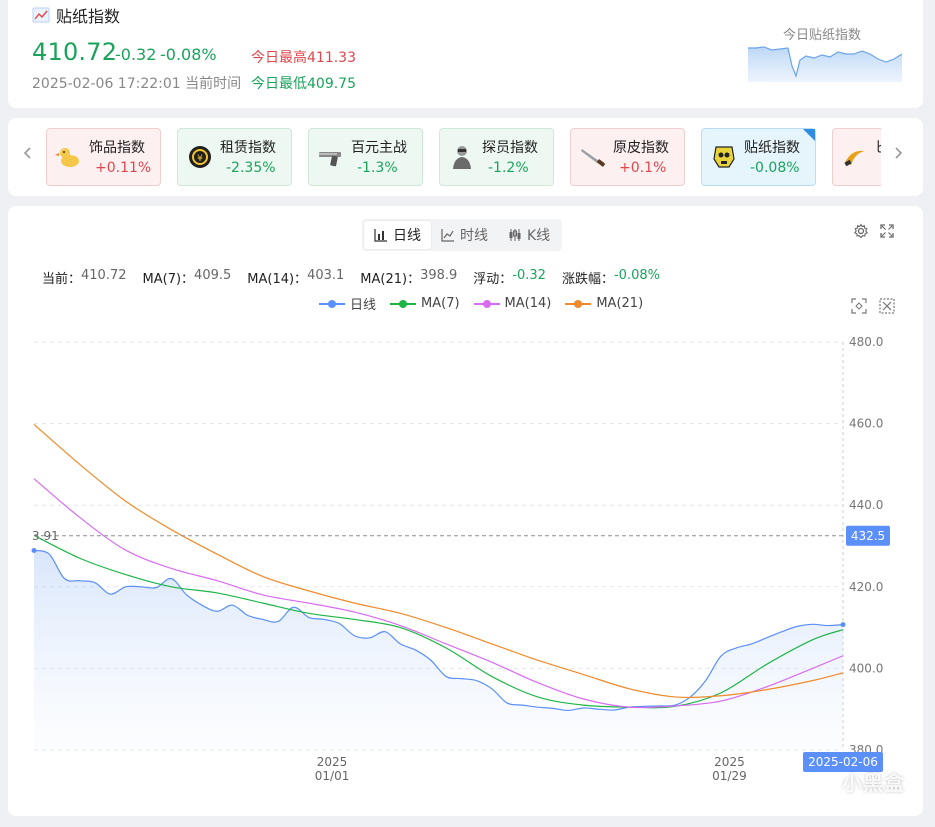 This screenshot has width=935, height=827. I want to click on y-tick-label: 460.0, so click(866, 424).